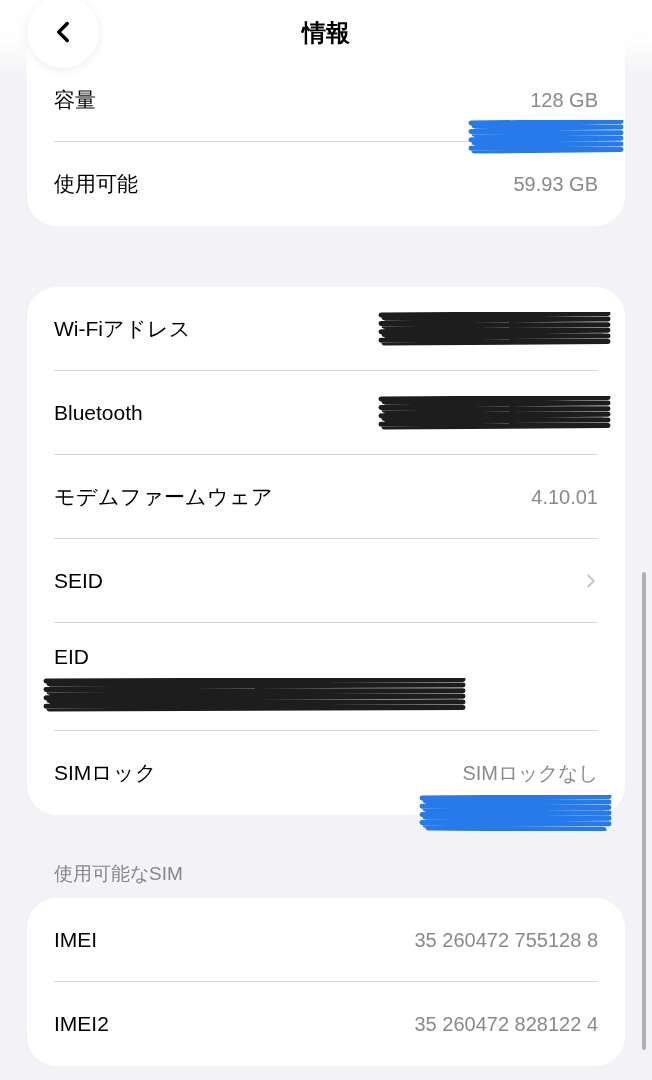 Image resolution: width=652 pixels, height=1080 pixels. I want to click on row-label: IMEI, so click(76, 939).